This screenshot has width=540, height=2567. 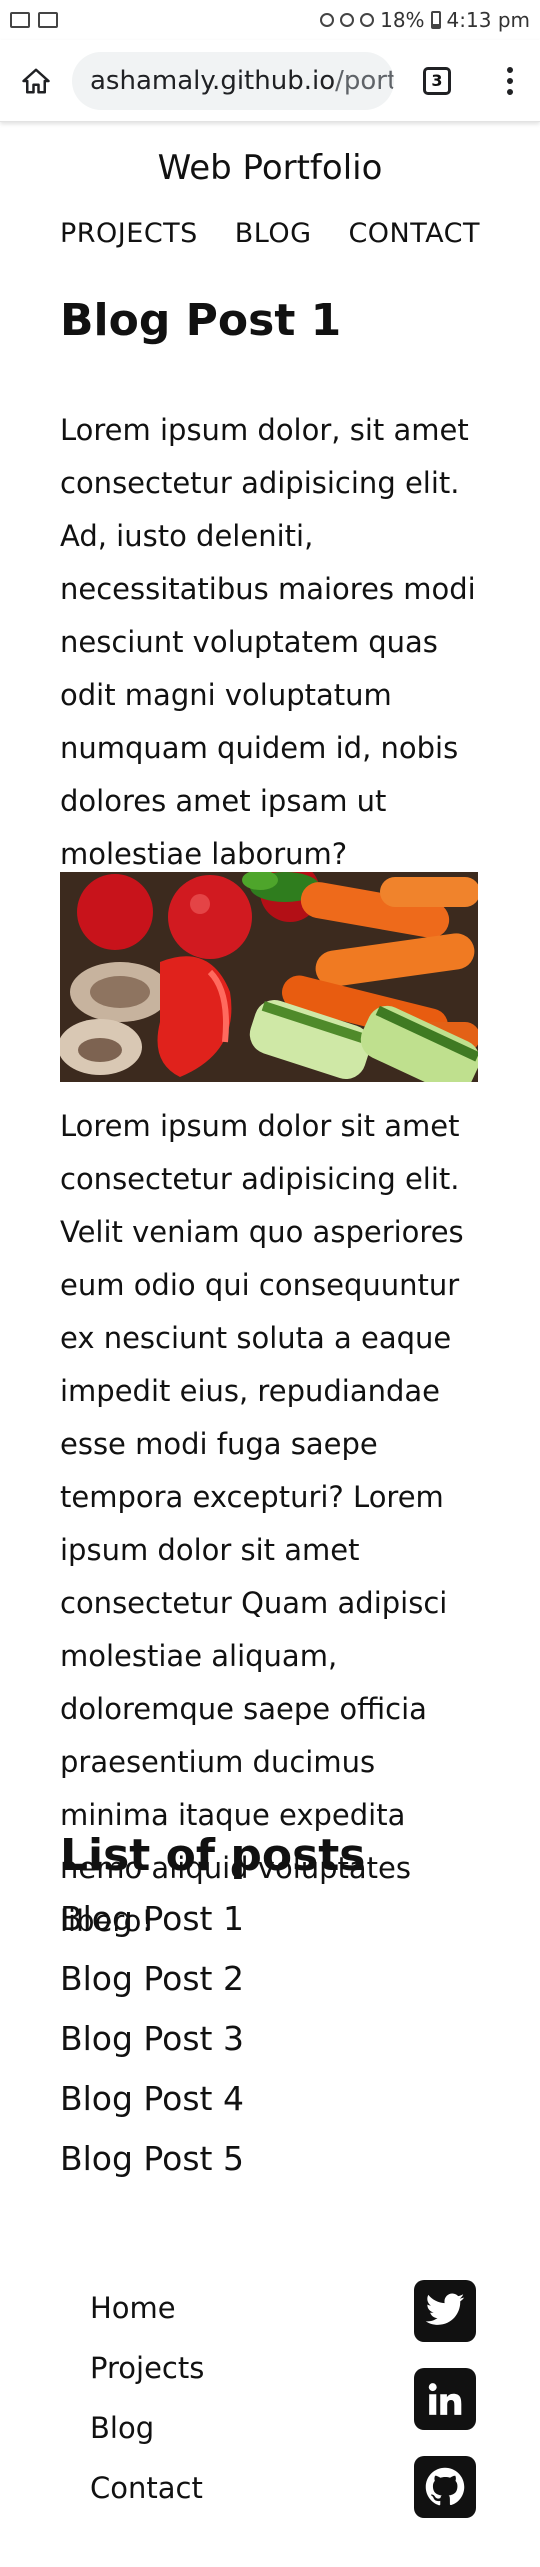 I want to click on footer-nav: Home Projects Blog Contact, so click(x=147, y=2398).